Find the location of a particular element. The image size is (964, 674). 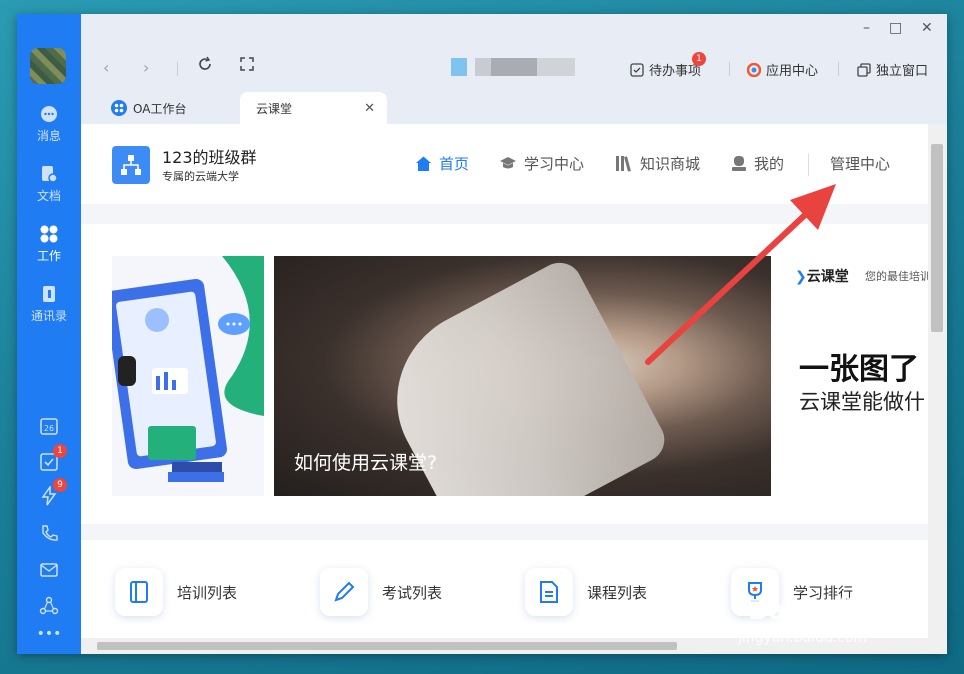

close-tab-icon: ✕ is located at coordinates (369, 108).